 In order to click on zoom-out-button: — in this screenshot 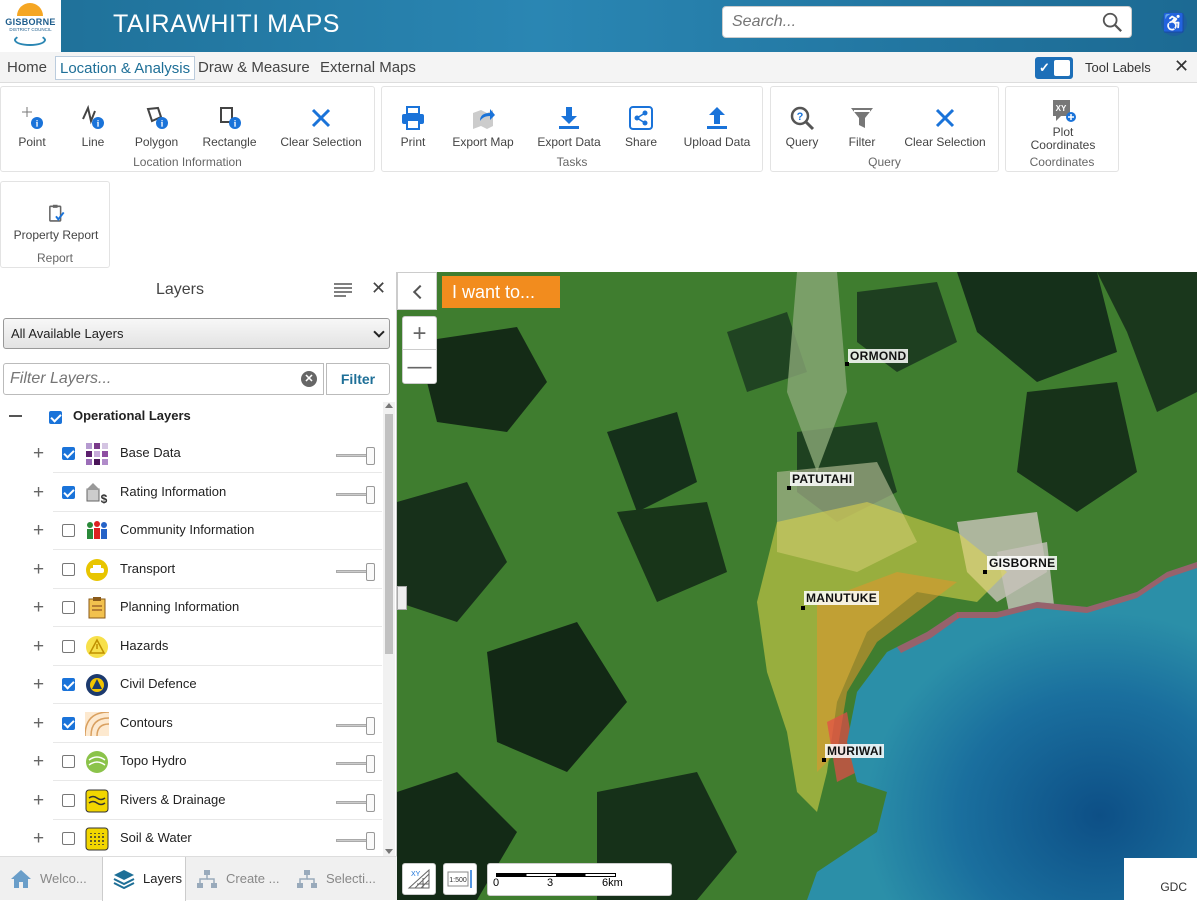, I will do `click(419, 366)`.